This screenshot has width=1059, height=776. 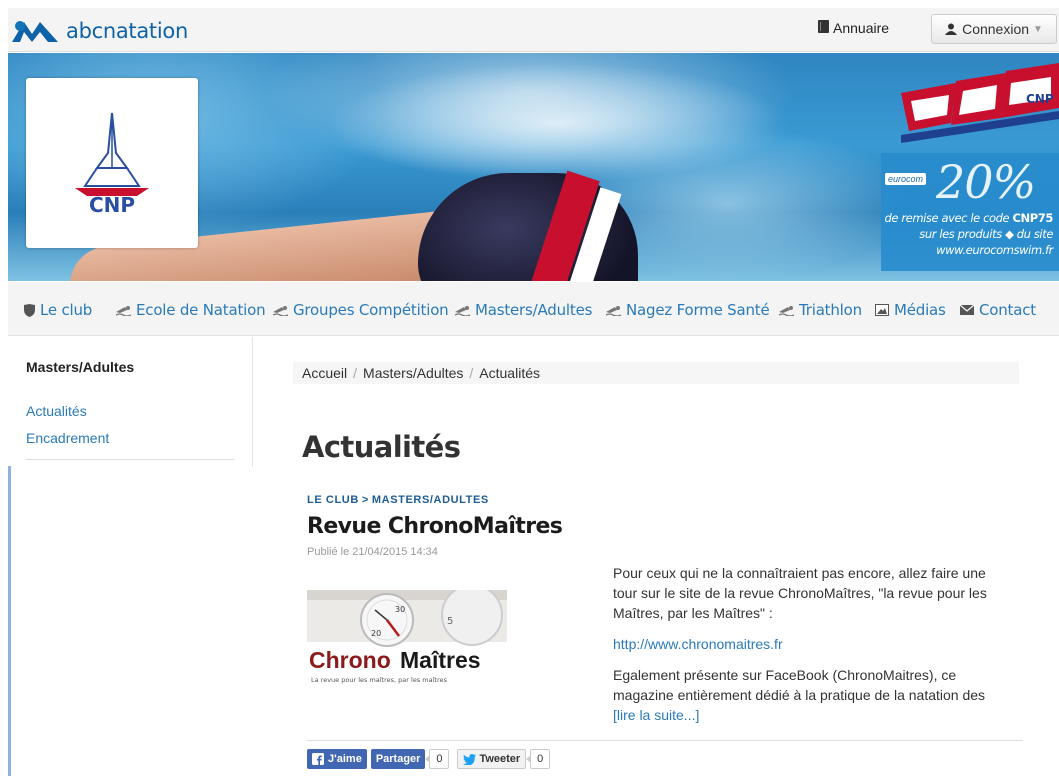 What do you see at coordinates (656, 715) in the screenshot?
I see `read-more-link: [lire la suite...]` at bounding box center [656, 715].